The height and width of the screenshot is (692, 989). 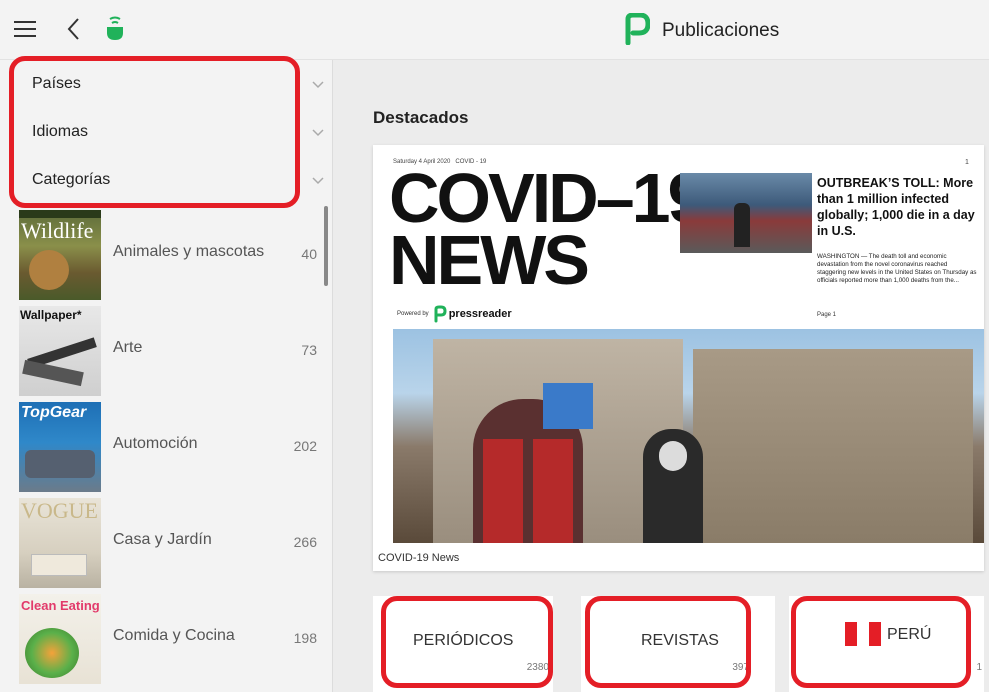 I want to click on page-reference: Page 1, so click(x=827, y=315).